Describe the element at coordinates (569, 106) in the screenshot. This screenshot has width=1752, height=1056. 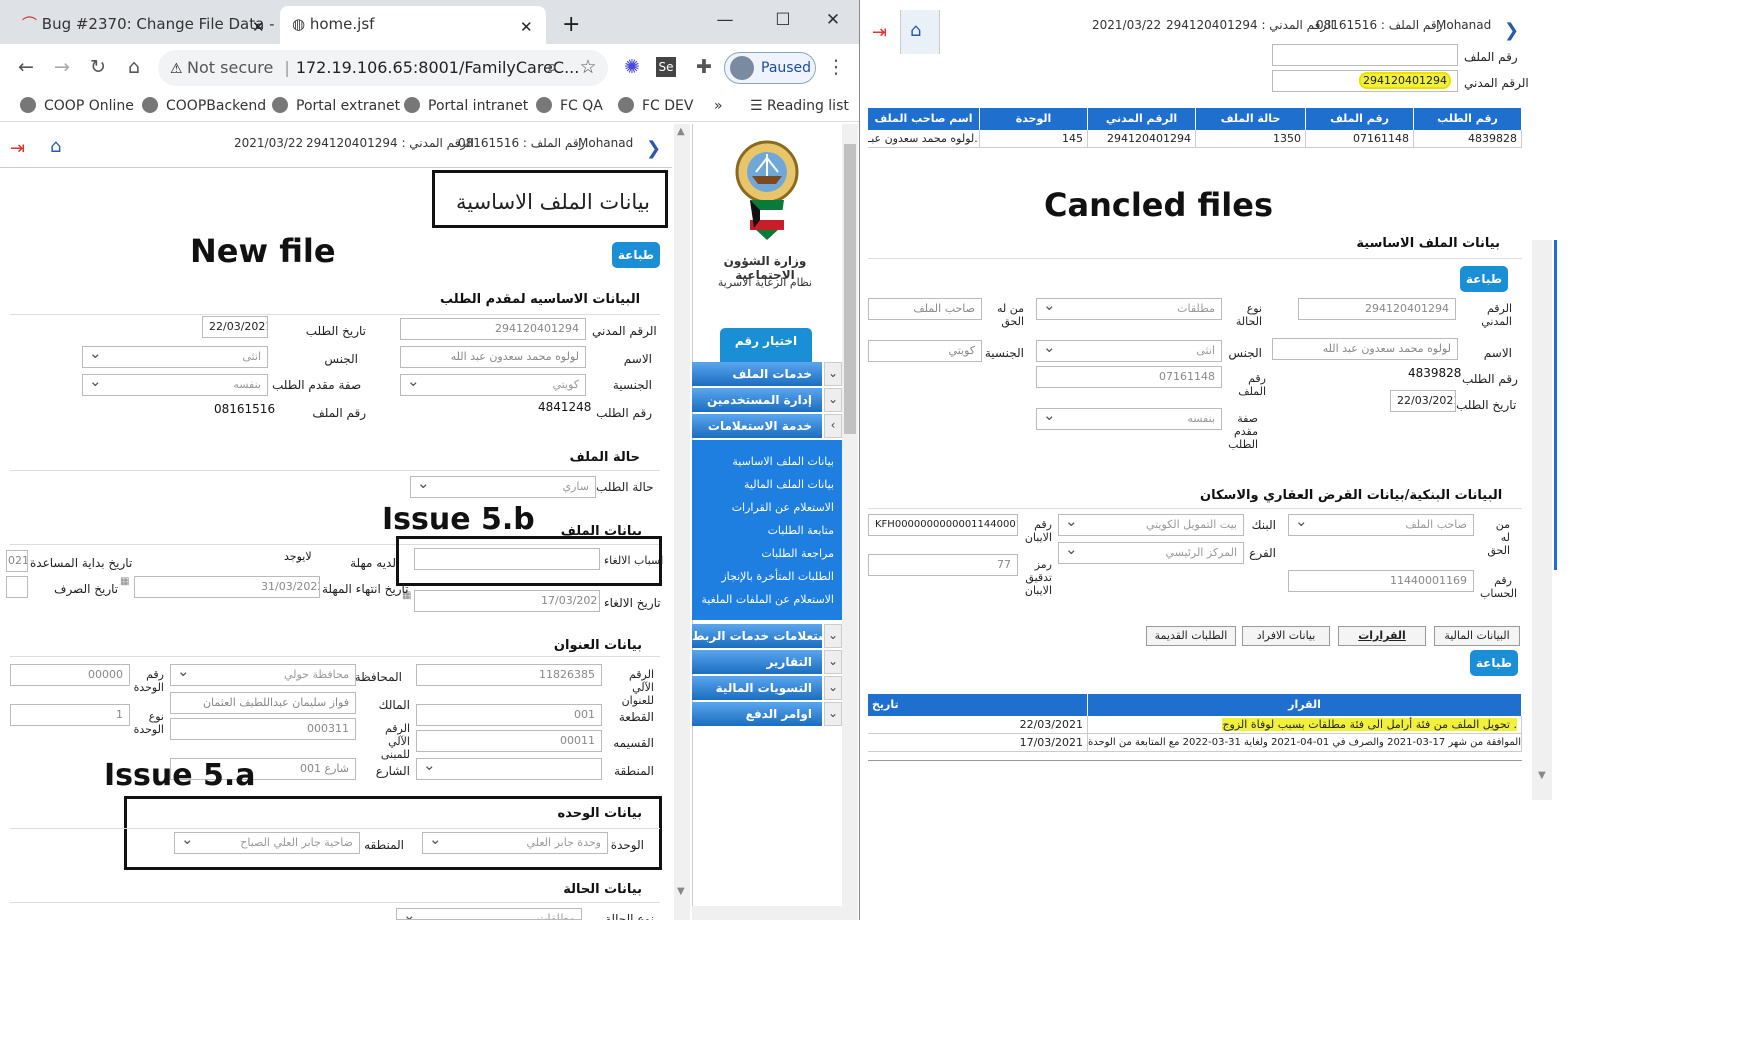
I see `bookmark-fc-qa: FC QA` at that location.